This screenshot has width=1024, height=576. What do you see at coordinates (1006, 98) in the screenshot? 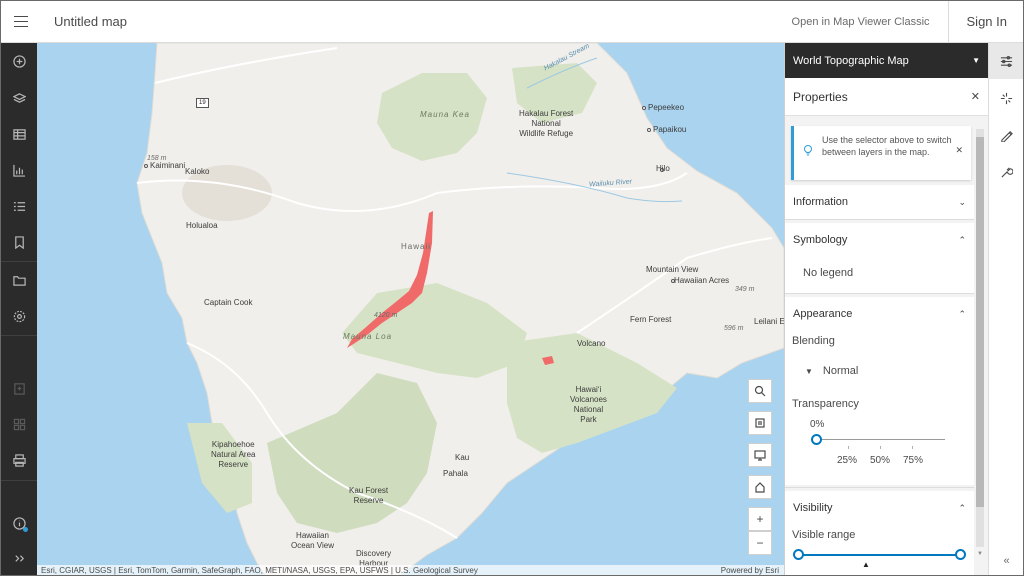
I see `effects-icon` at bounding box center [1006, 98].